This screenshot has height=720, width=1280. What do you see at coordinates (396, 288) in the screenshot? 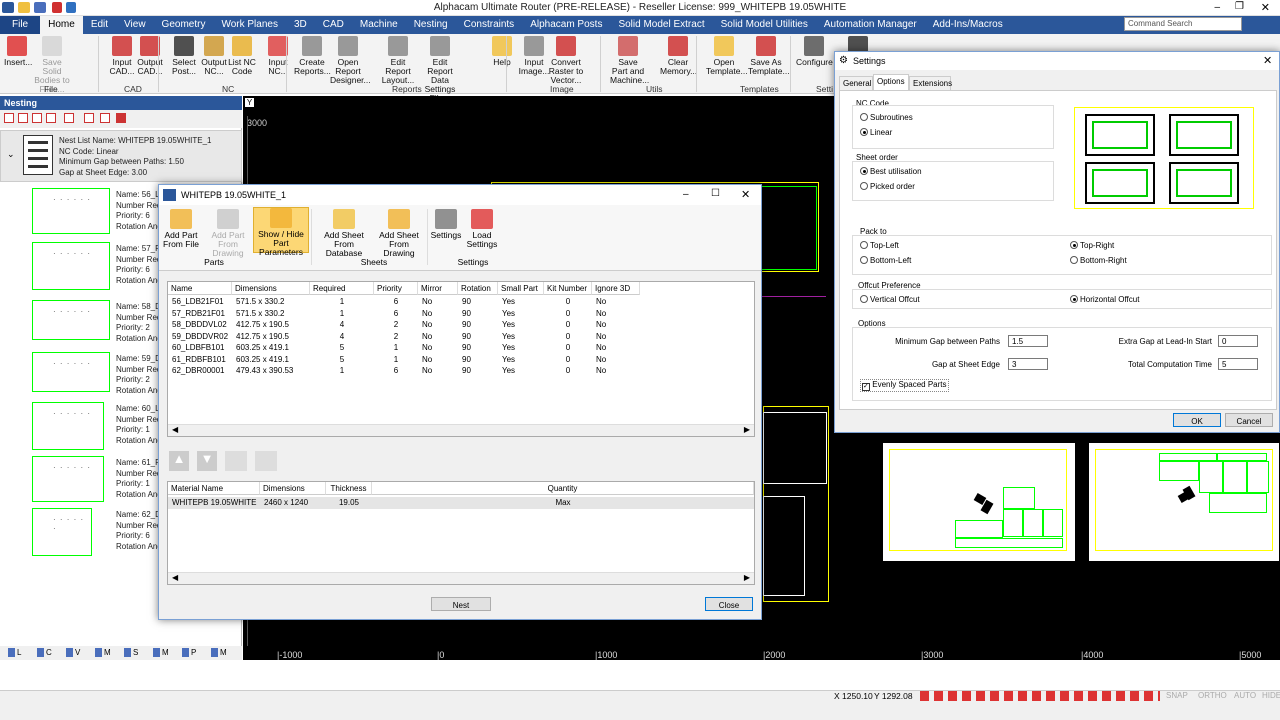
I see `parts-column-header: Priority` at bounding box center [396, 288].